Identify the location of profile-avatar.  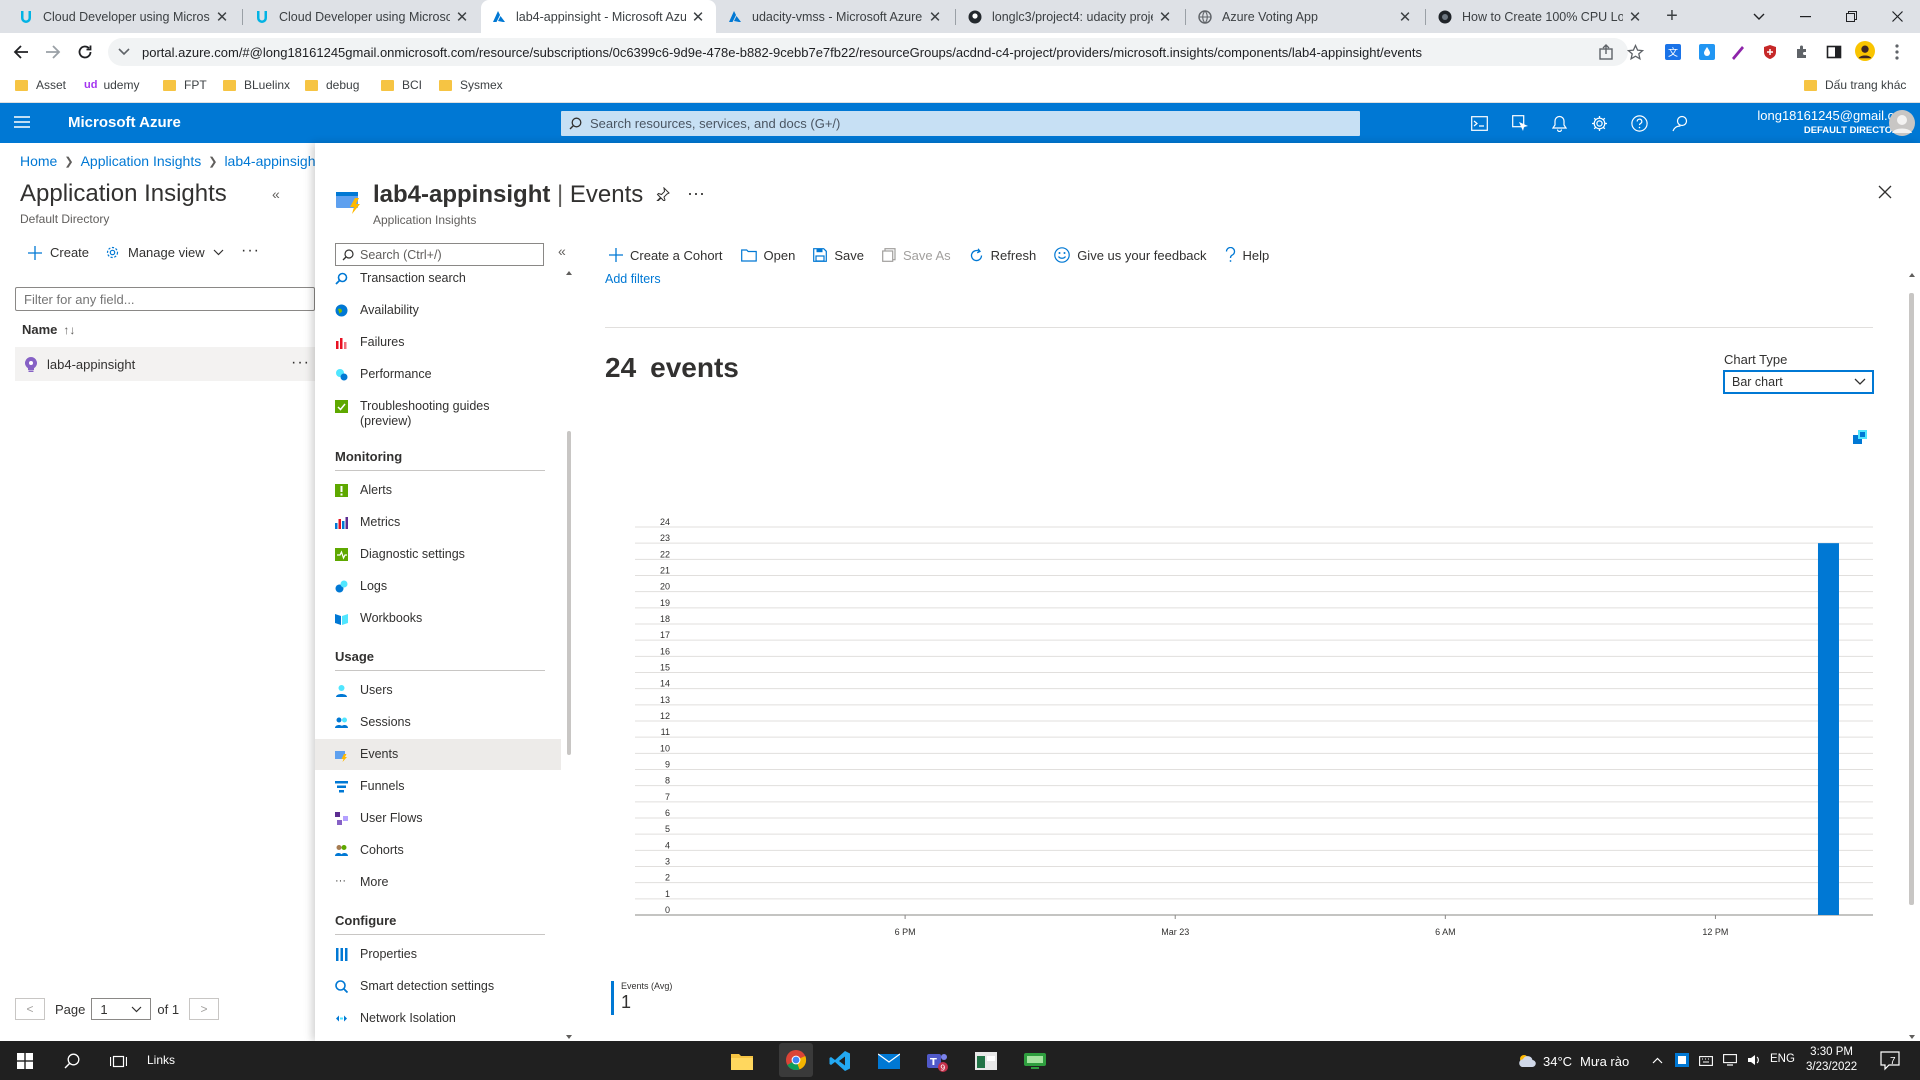
(1865, 51).